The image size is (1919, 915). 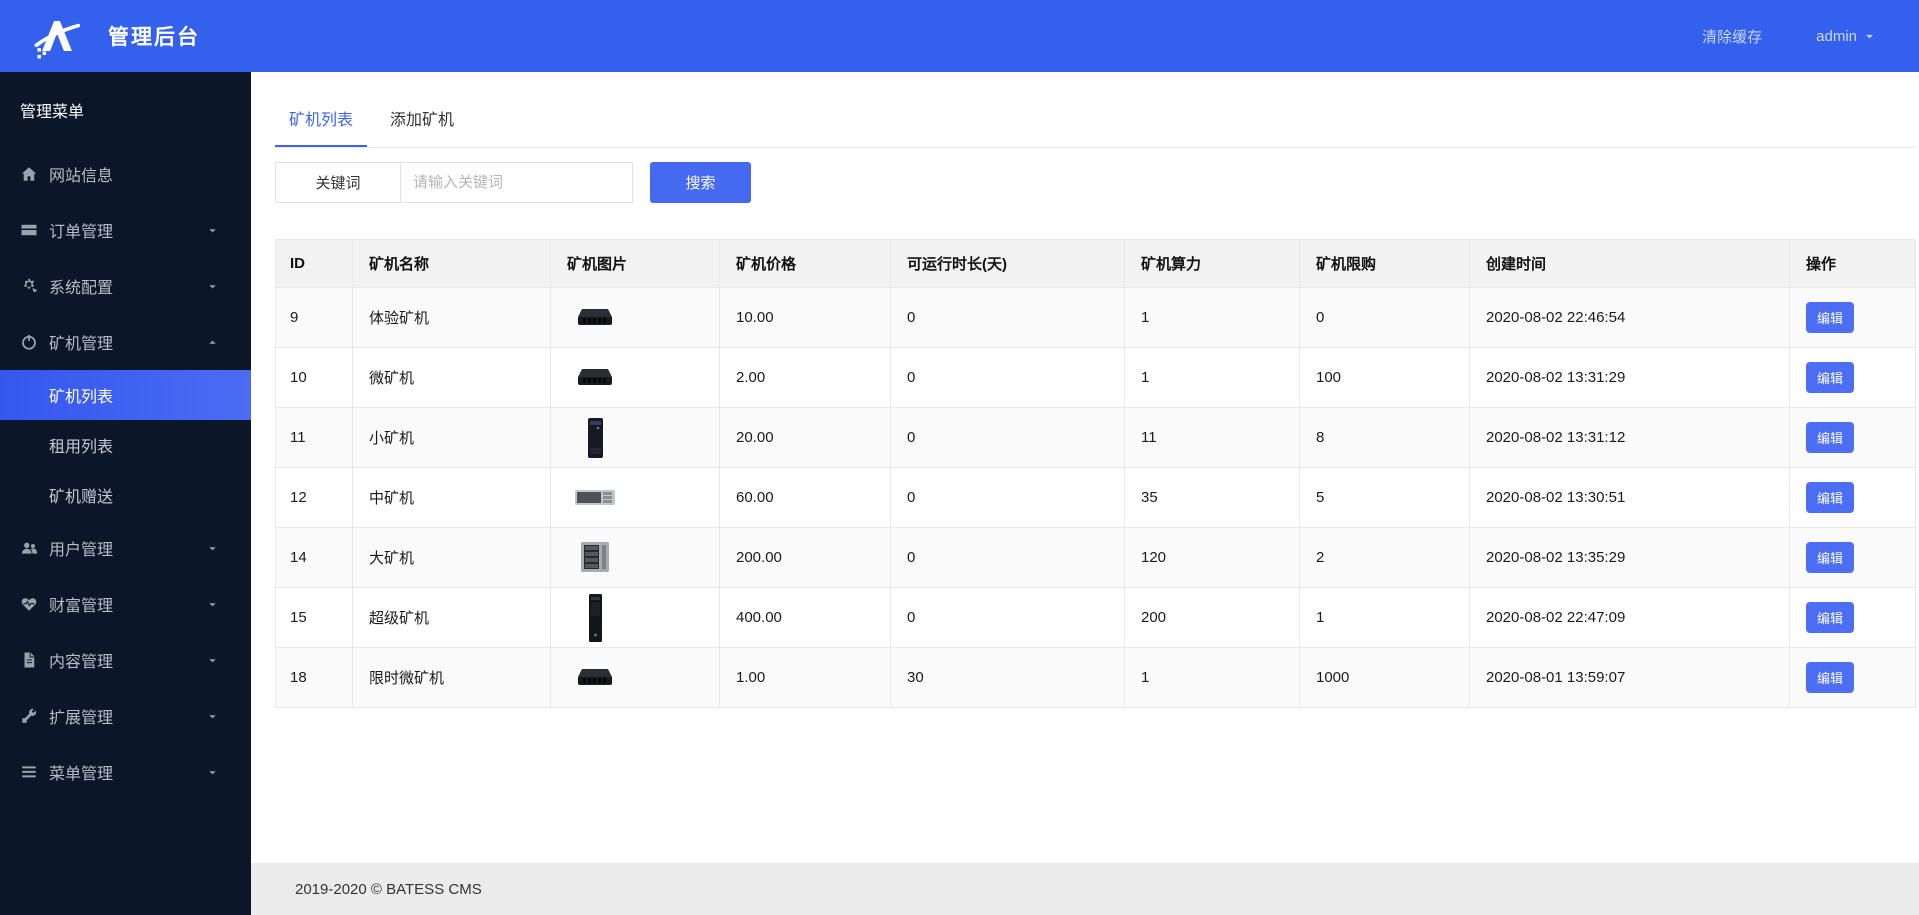 I want to click on home-icon, so click(x=29, y=174).